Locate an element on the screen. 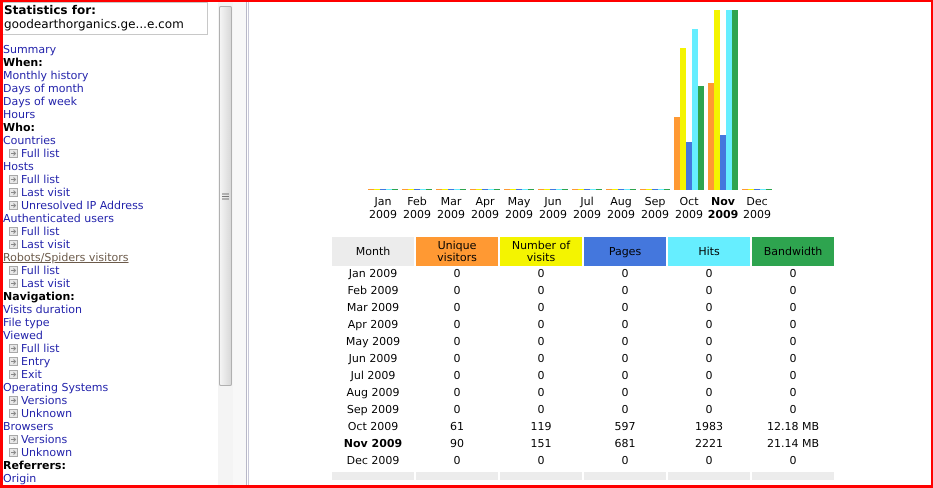  nav-link: Browsers is located at coordinates (28, 426).